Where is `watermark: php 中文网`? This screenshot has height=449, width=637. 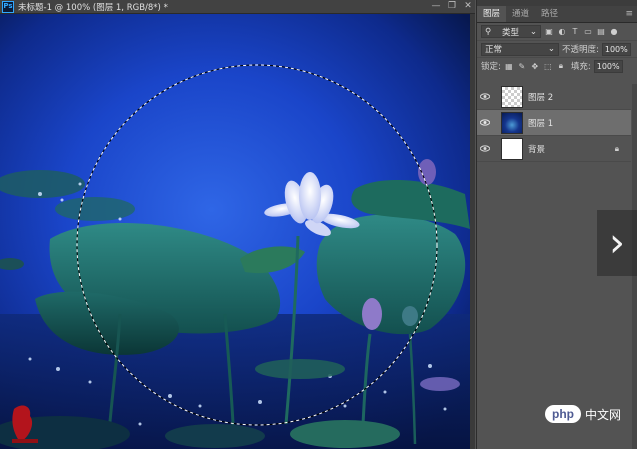 watermark: php 中文网 is located at coordinates (589, 414).